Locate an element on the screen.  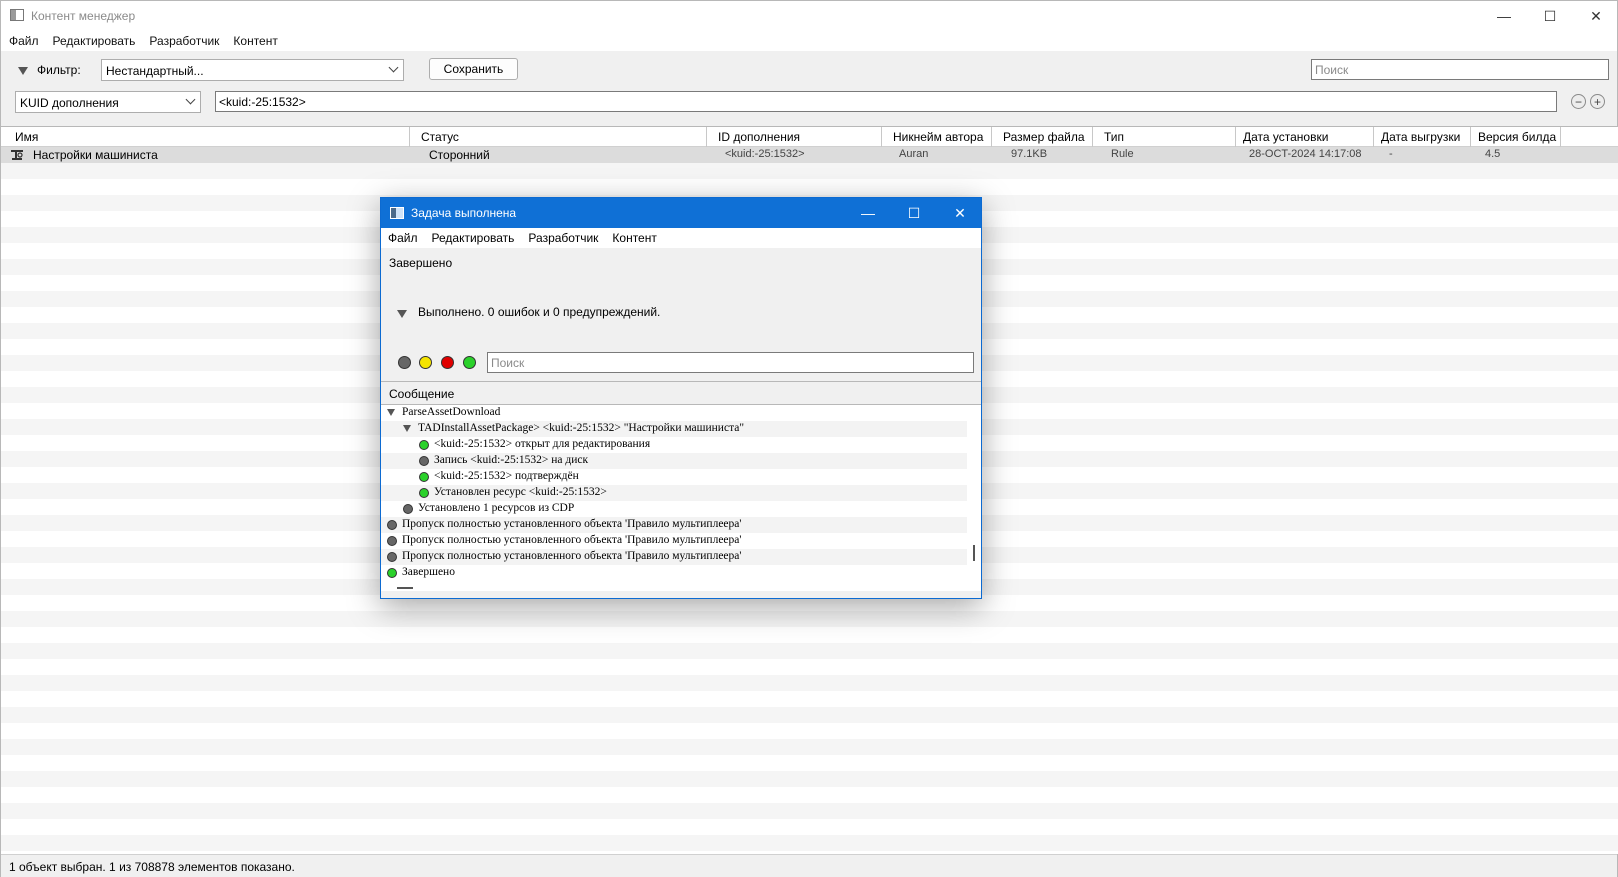
horizontal-scrollbar-thumb is located at coordinates (405, 588).